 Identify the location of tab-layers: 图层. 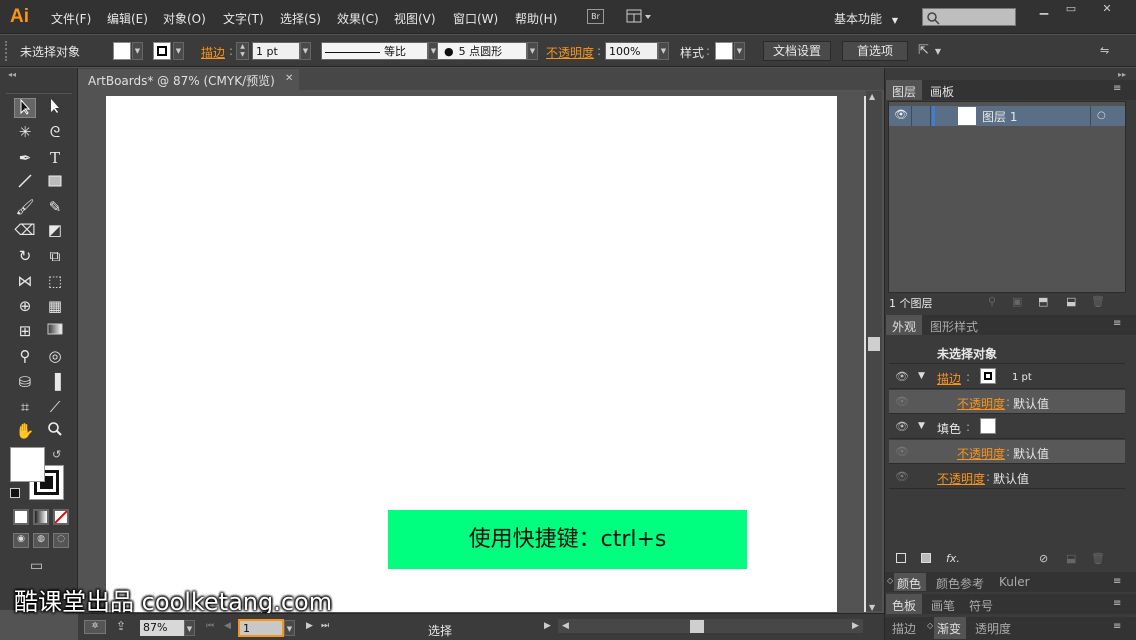
(904, 90).